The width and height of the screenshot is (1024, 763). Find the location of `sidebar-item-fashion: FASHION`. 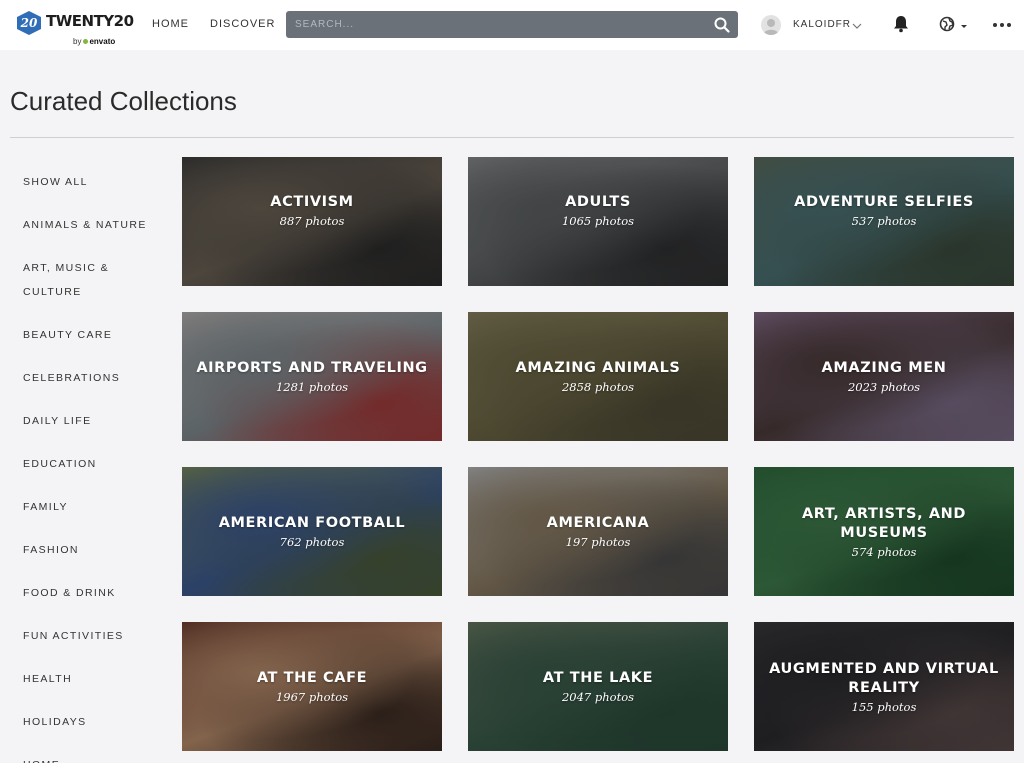

sidebar-item-fashion: FASHION is located at coordinates (88, 550).